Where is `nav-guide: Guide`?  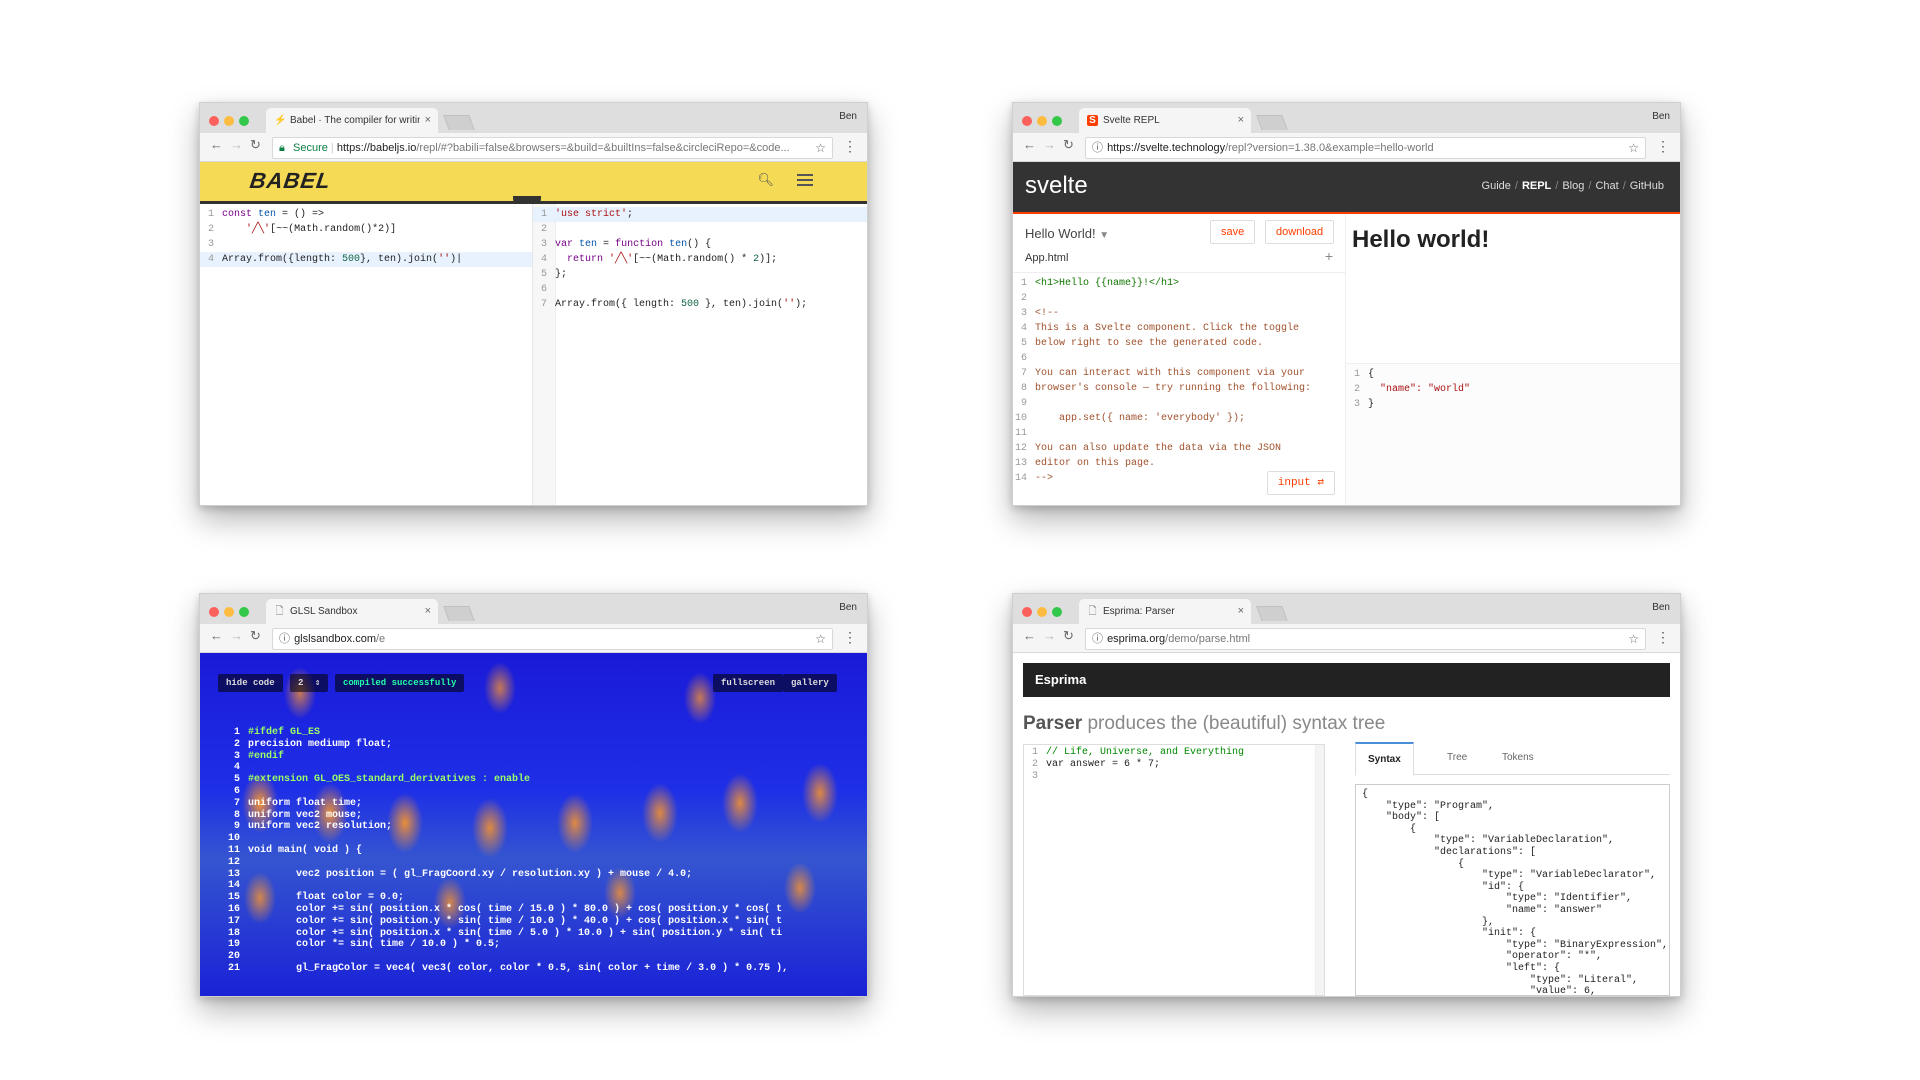
nav-guide: Guide is located at coordinates (1496, 186).